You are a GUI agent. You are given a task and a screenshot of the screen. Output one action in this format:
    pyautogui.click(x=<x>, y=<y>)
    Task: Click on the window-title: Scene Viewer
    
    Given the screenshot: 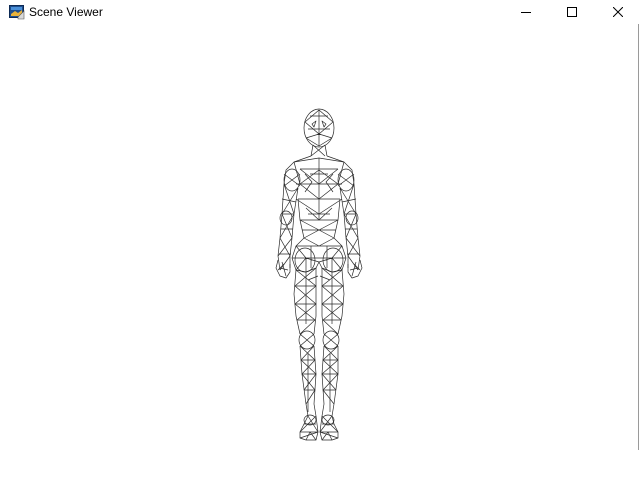 What is the action you would take?
    pyautogui.click(x=66, y=12)
    